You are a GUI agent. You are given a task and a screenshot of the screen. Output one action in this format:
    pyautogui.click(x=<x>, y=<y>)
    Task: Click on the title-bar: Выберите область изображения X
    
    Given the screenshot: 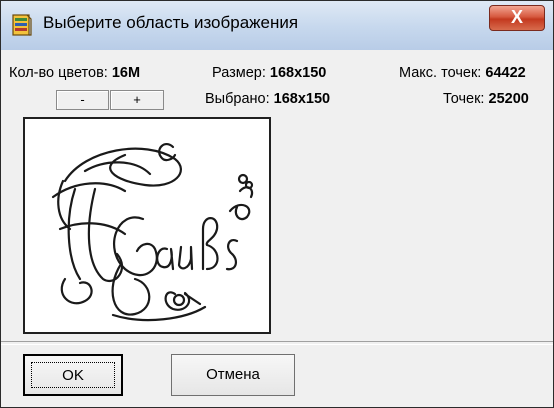 What is the action you would take?
    pyautogui.click(x=277, y=25)
    